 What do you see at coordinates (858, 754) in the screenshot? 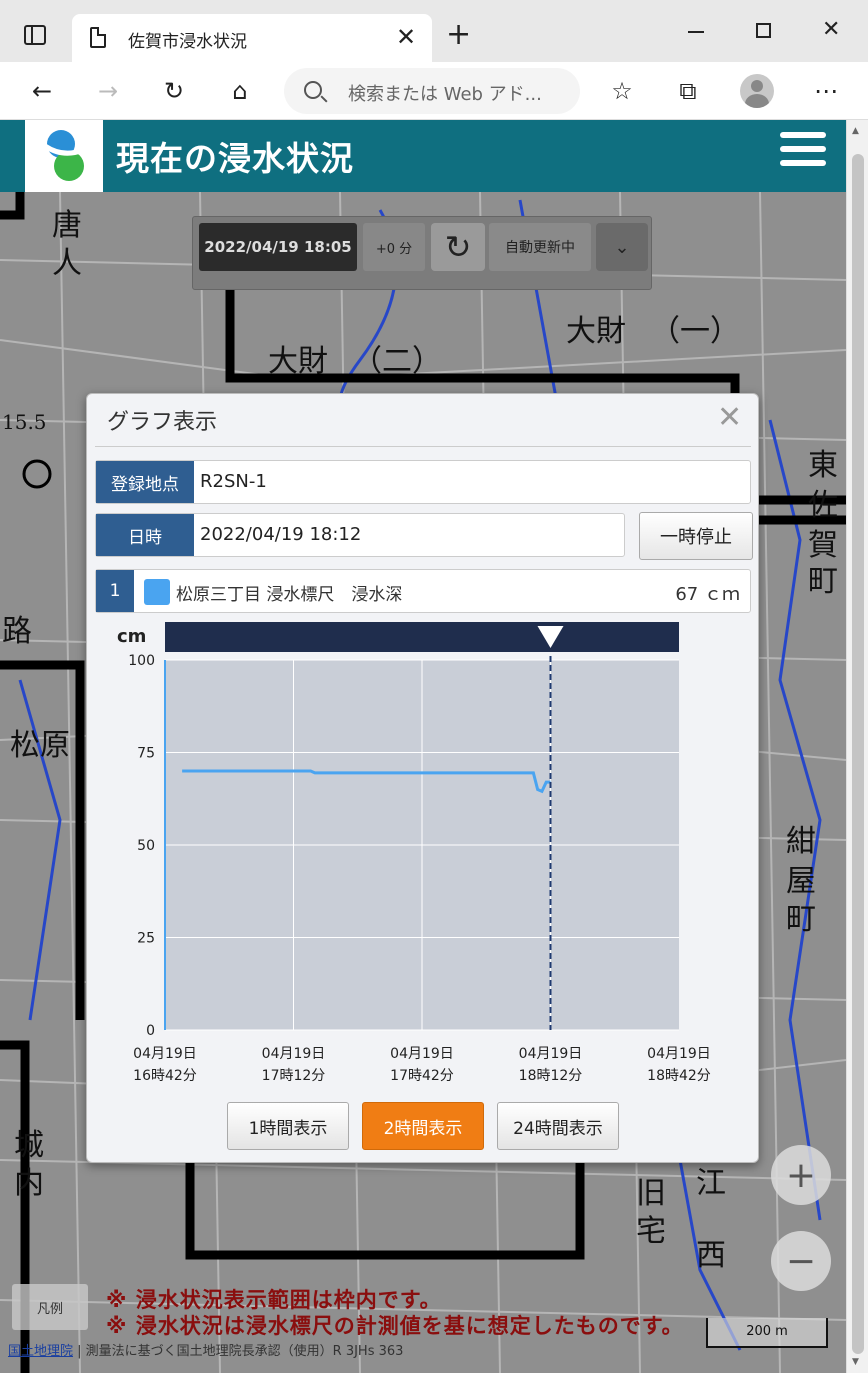
I see `scrollbar-thumb` at bounding box center [858, 754].